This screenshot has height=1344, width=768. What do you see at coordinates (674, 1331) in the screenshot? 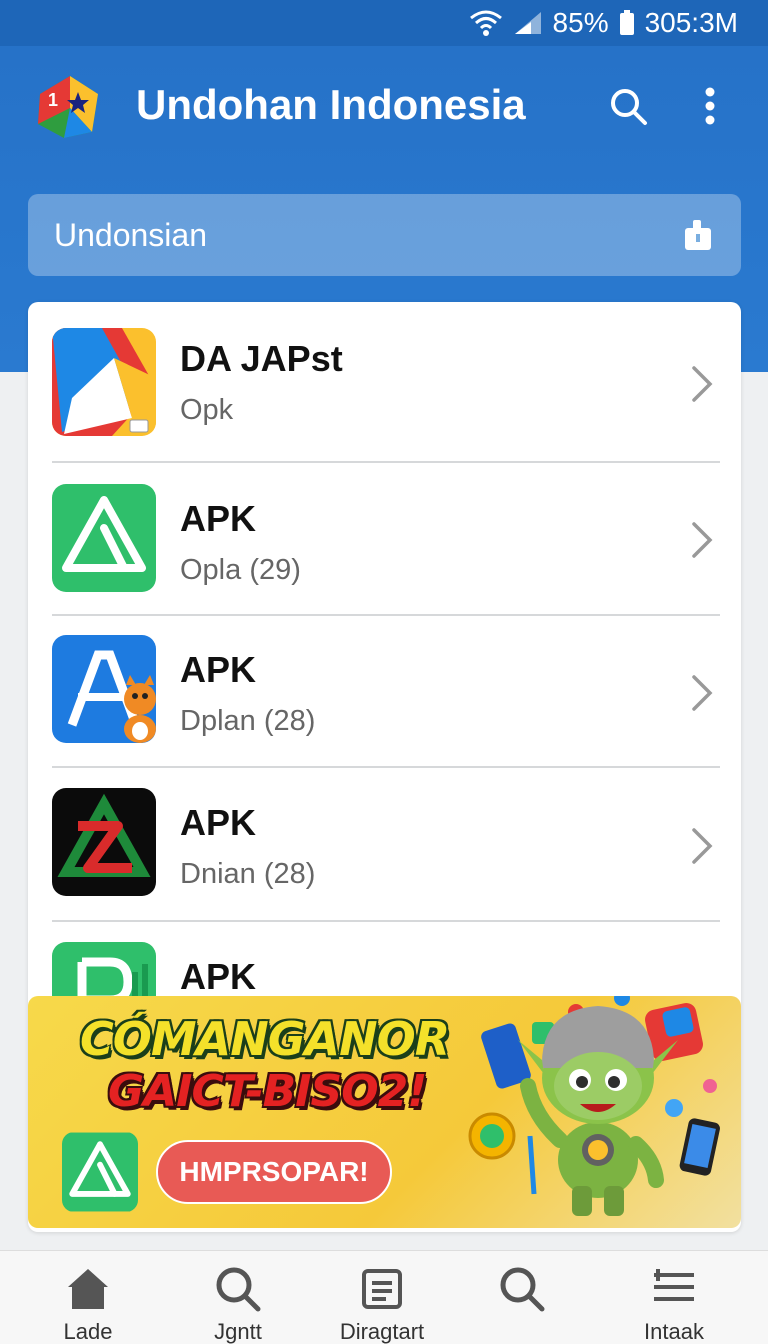
I see `nav-label: Intaak` at bounding box center [674, 1331].